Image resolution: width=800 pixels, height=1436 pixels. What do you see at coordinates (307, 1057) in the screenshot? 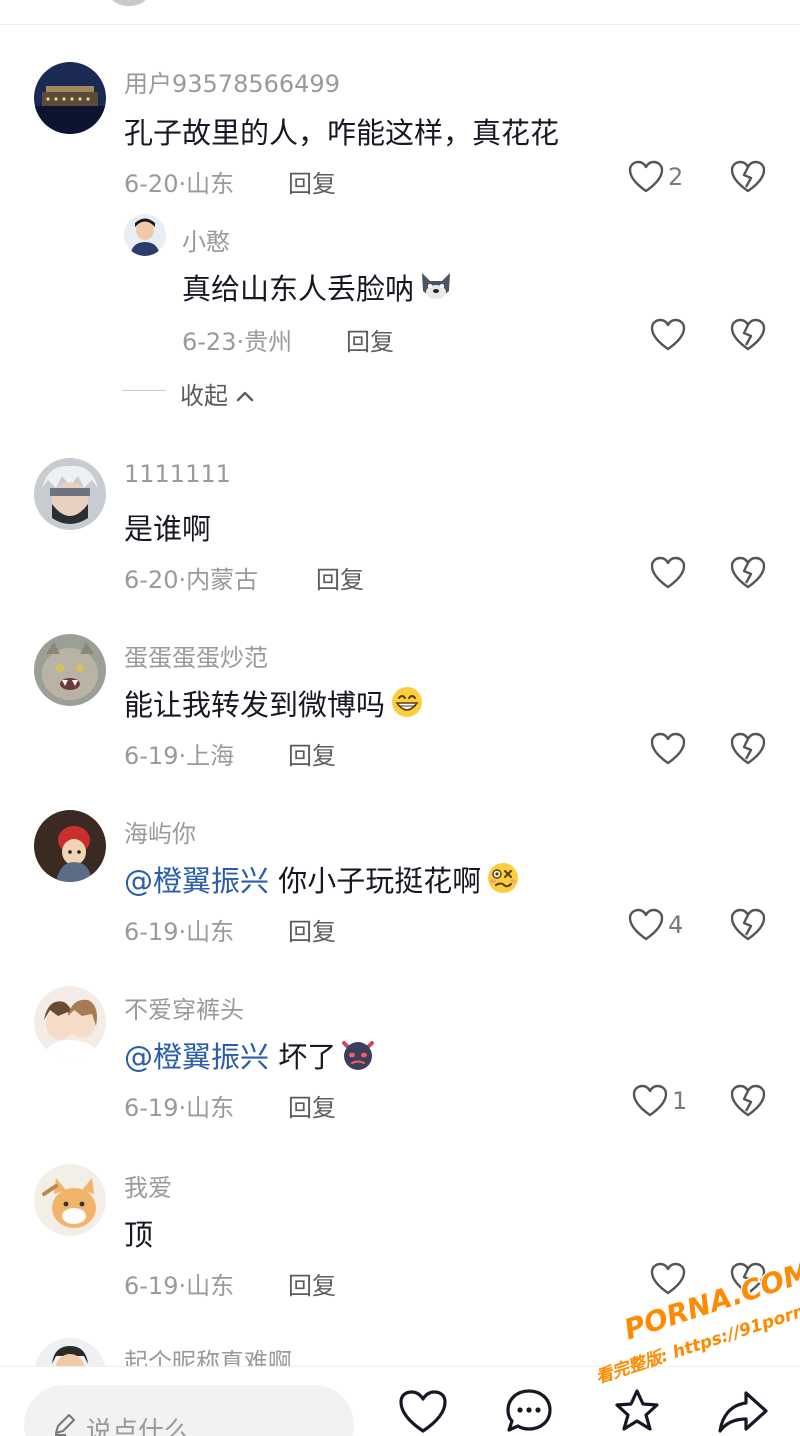
I see `comment-text-body: 坏了` at bounding box center [307, 1057].